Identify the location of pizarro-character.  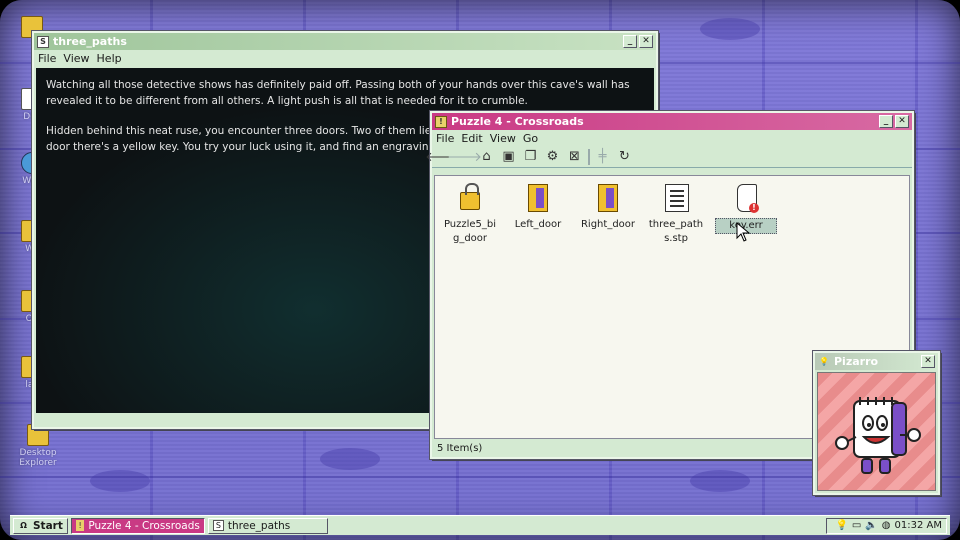
(876, 431).